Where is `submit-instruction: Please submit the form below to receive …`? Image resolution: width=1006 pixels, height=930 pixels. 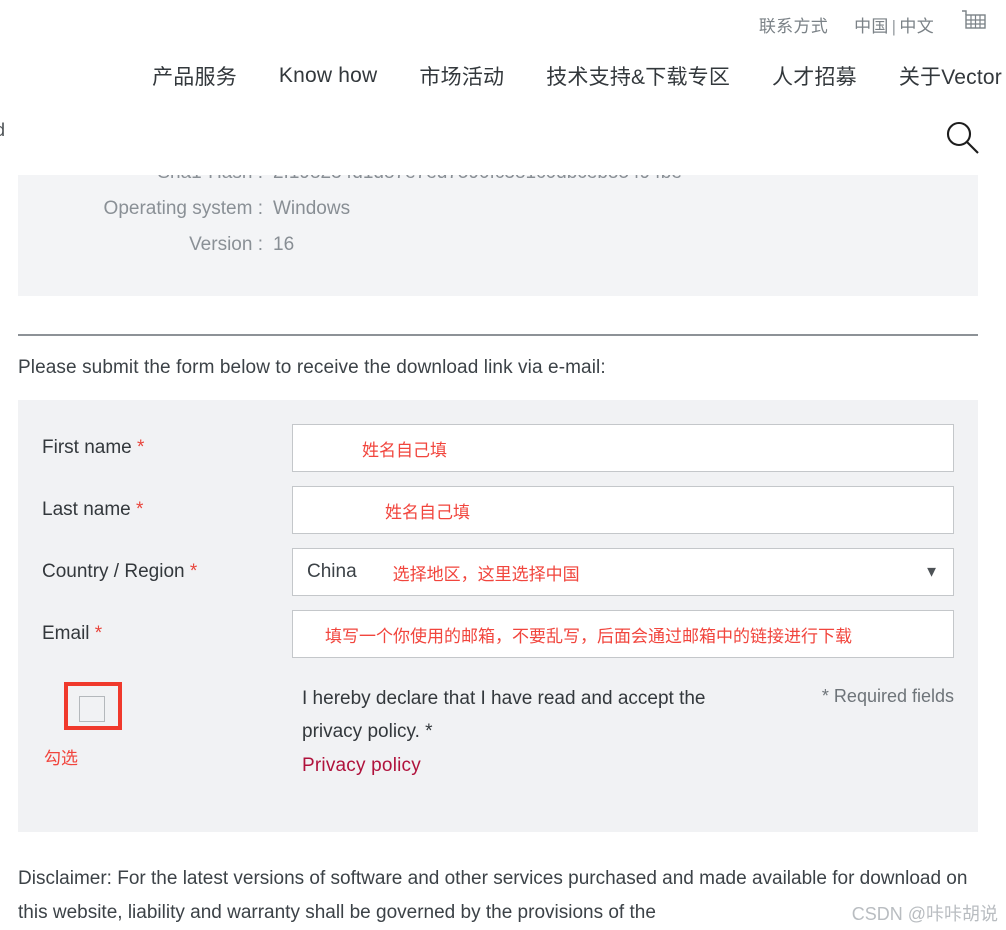
submit-instruction: Please submit the form below to receive … is located at coordinates (312, 367).